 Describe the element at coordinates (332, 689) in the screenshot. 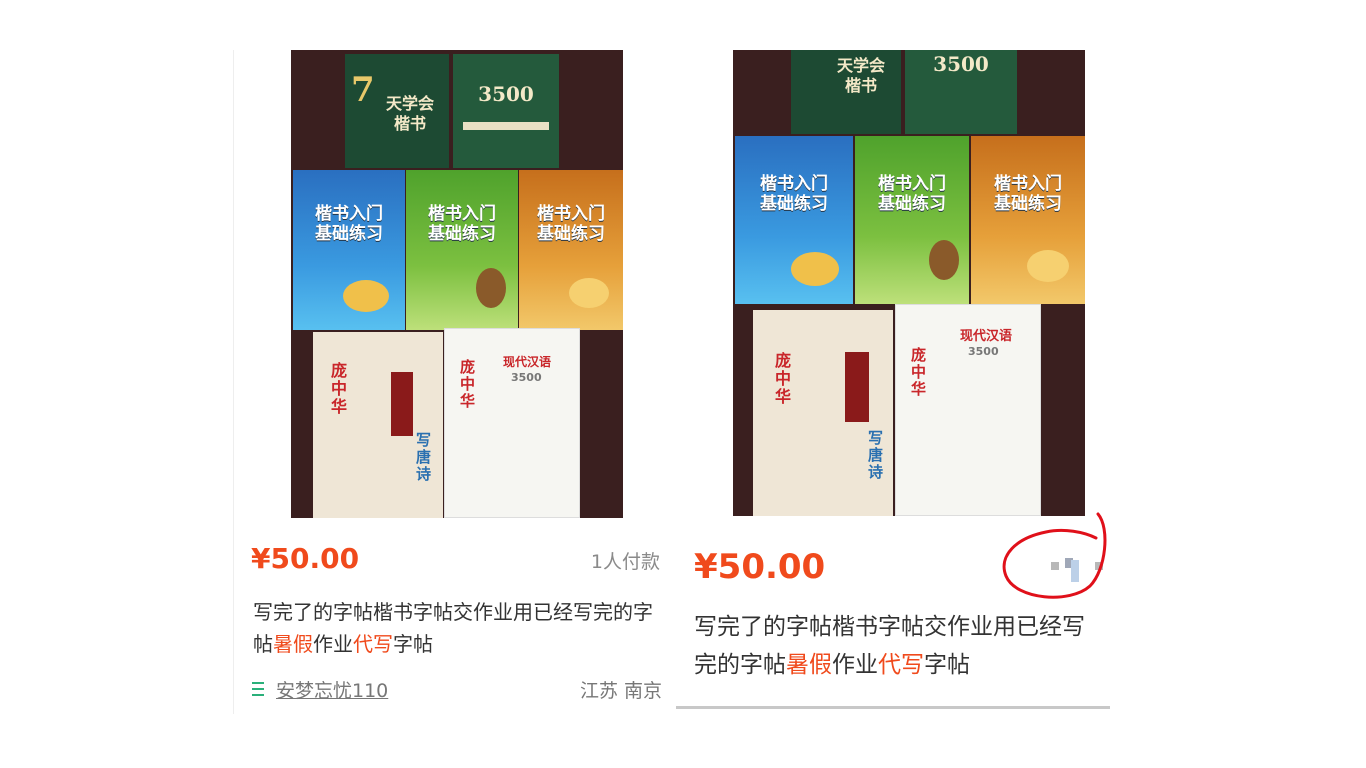

I see `seller-name-link: 安梦忘忧110` at that location.